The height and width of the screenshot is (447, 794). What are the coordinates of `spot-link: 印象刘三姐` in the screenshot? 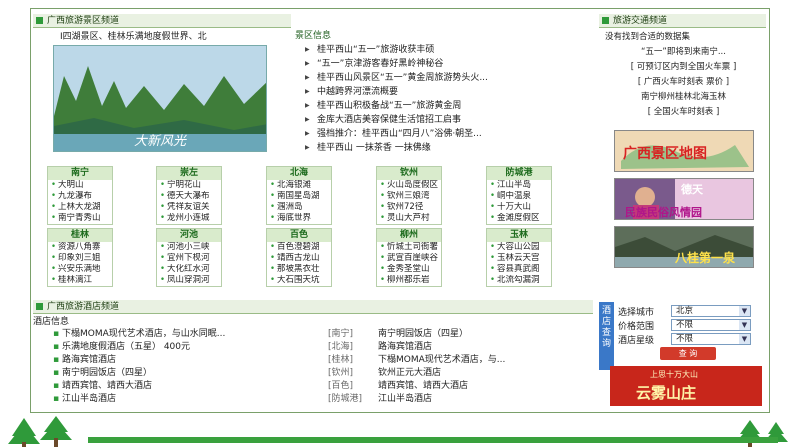 It's located at (80, 258).